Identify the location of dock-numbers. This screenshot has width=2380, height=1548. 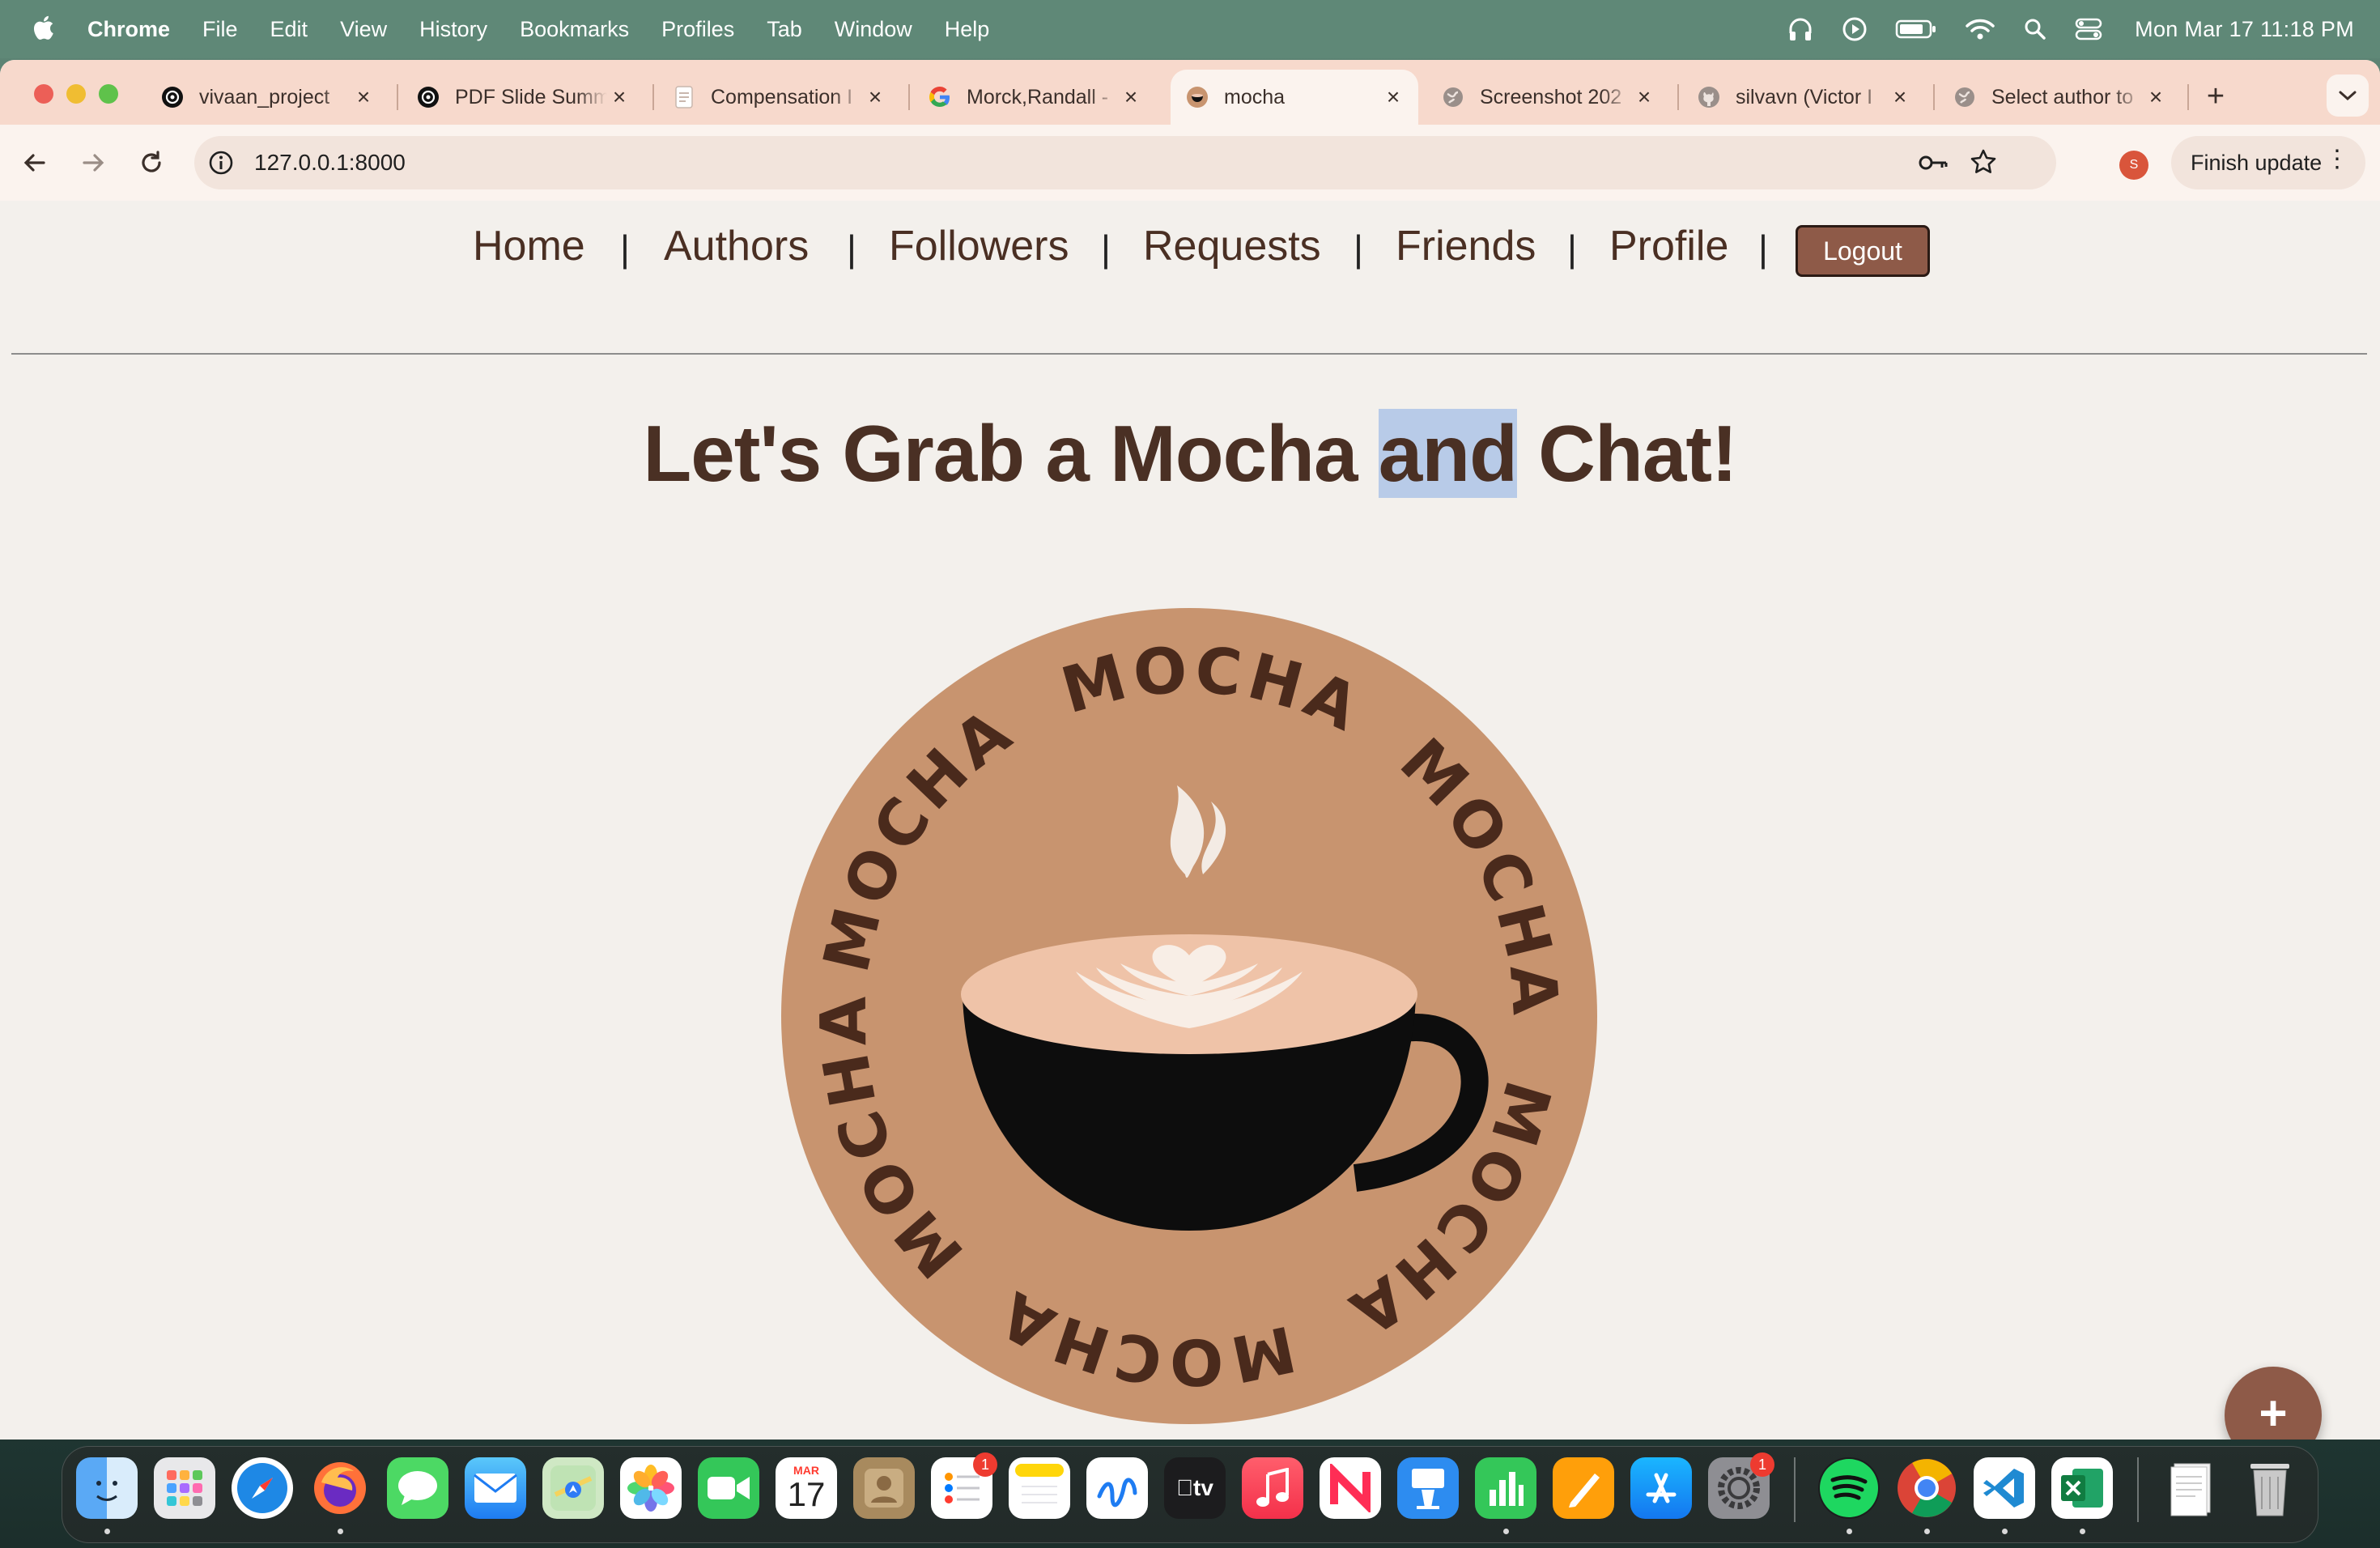
(1505, 1488).